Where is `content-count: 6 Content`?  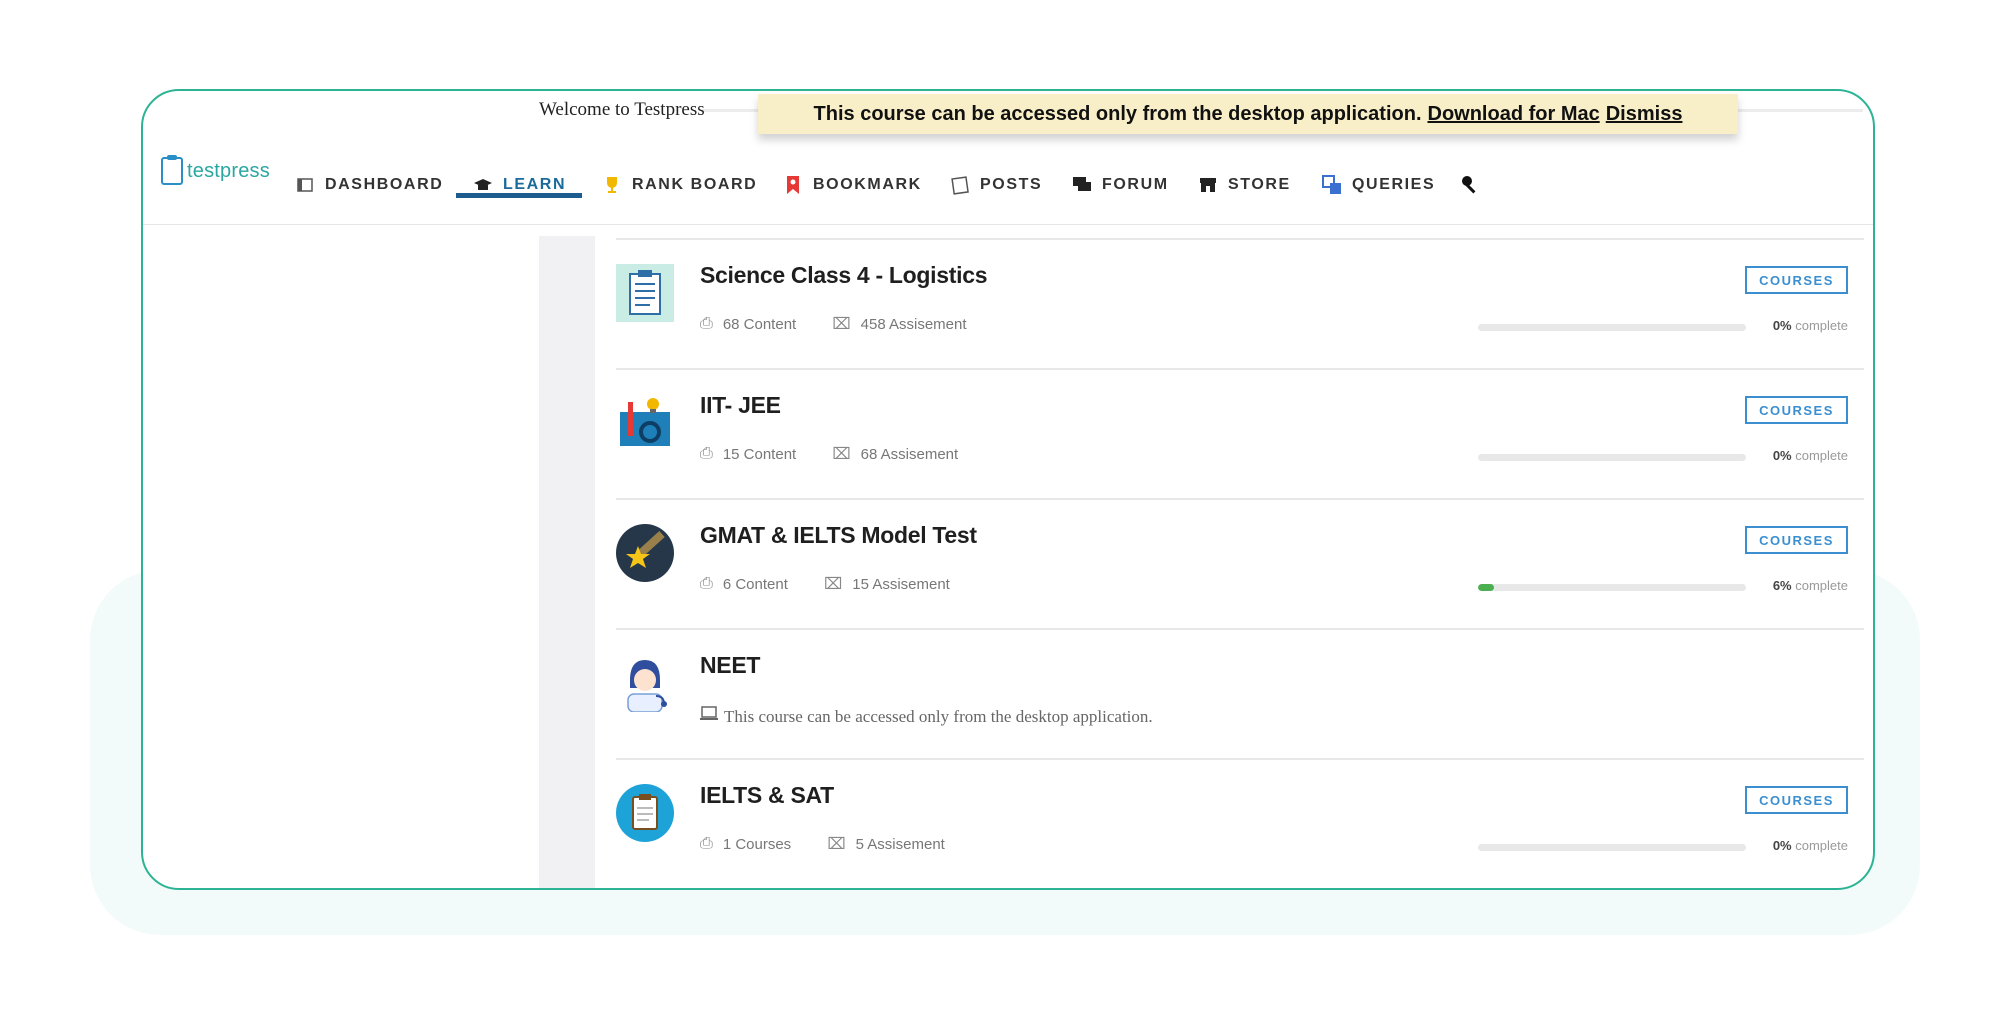 content-count: 6 Content is located at coordinates (755, 584).